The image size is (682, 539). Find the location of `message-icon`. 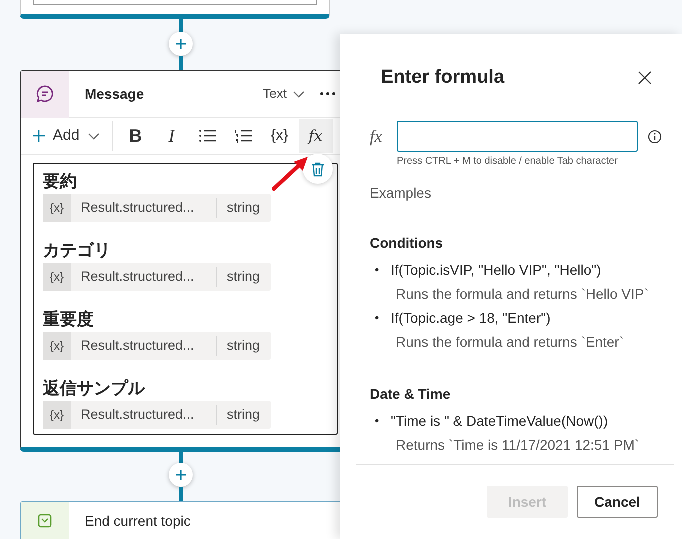

message-icon is located at coordinates (45, 94).